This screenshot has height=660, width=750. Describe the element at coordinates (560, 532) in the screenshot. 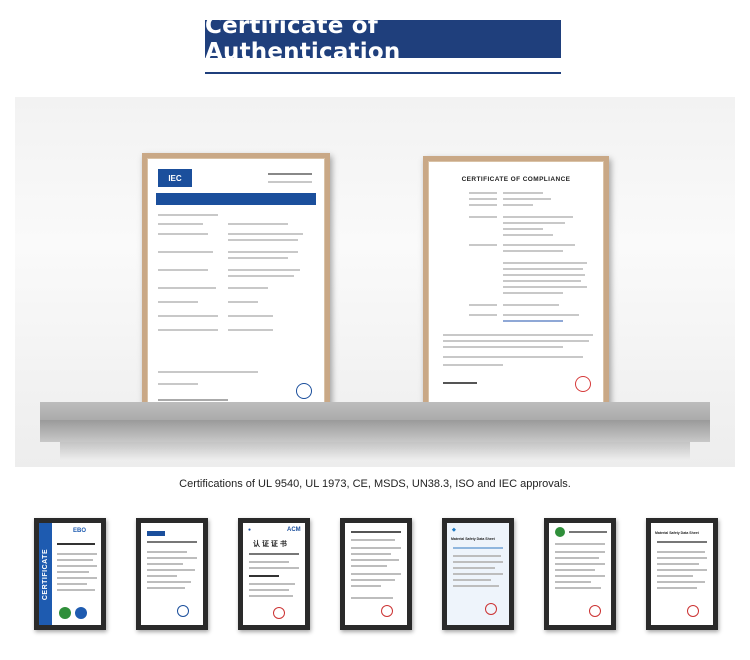

I see `green-logo-icon` at that location.